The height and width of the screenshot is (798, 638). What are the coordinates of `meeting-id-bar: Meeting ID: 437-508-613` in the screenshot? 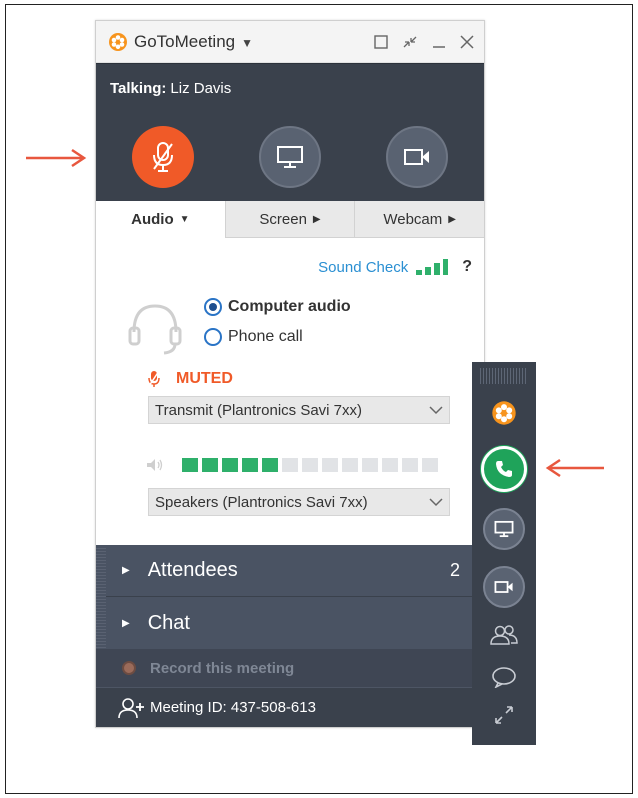 It's located at (290, 707).